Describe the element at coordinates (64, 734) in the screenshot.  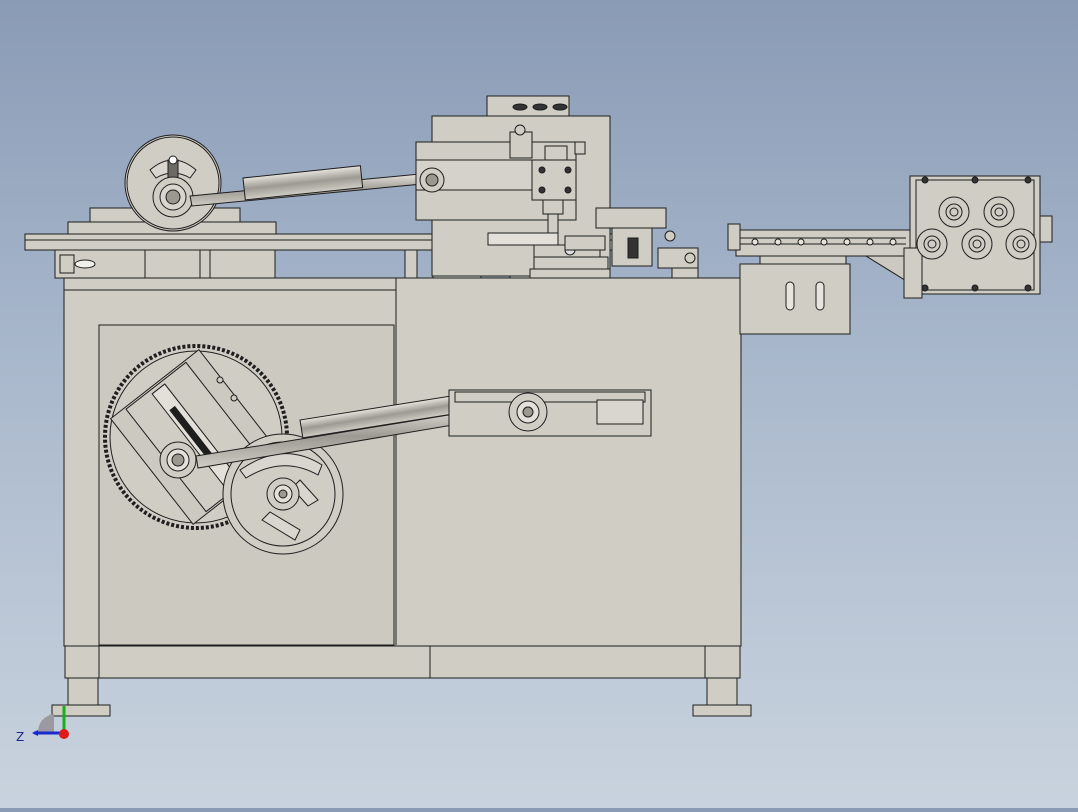
I see `x-axis-dot` at that location.